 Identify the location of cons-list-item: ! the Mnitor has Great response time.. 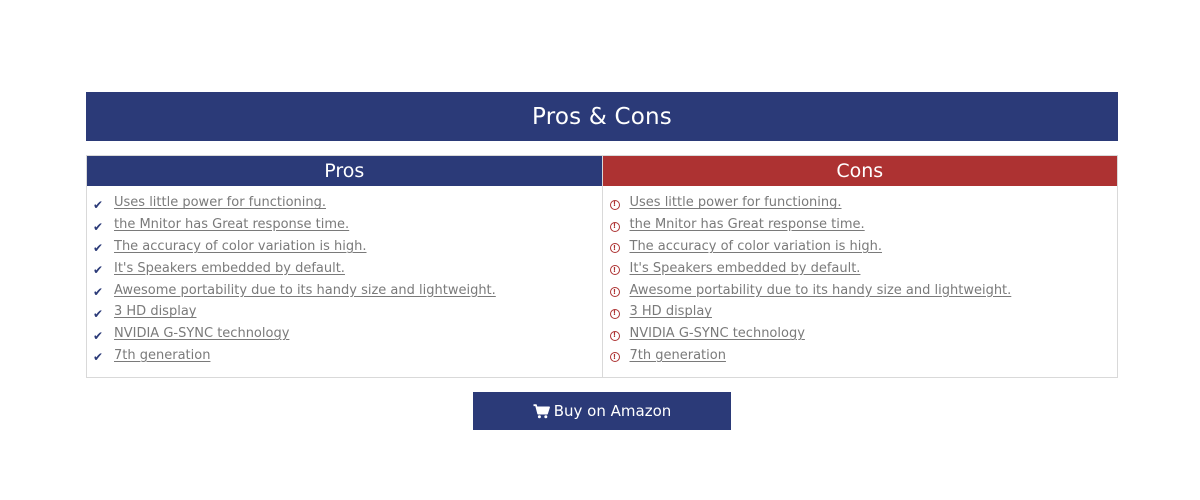
(863, 225).